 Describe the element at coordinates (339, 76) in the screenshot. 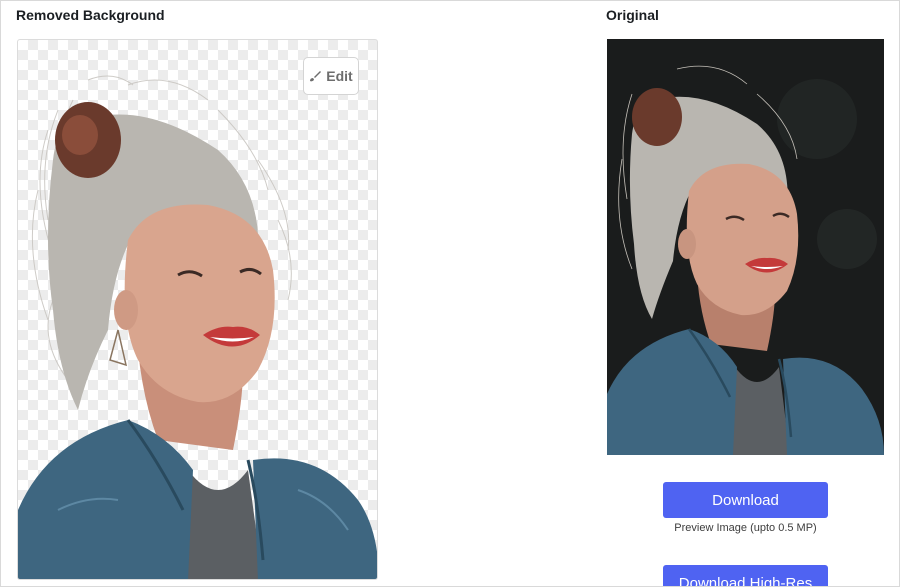

I see `edit-button-label: Edit` at that location.